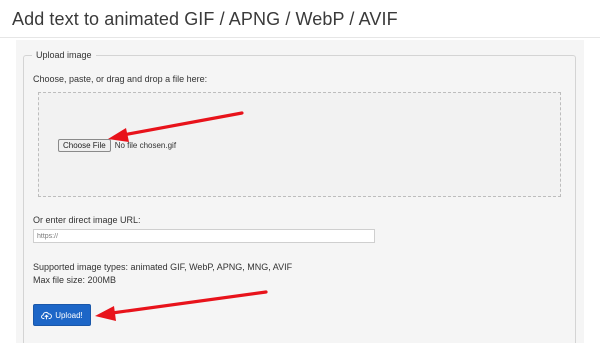 Image resolution: width=600 pixels, height=343 pixels. What do you see at coordinates (145, 145) in the screenshot?
I see `chosen-file-name: No file chosen.gif` at bounding box center [145, 145].